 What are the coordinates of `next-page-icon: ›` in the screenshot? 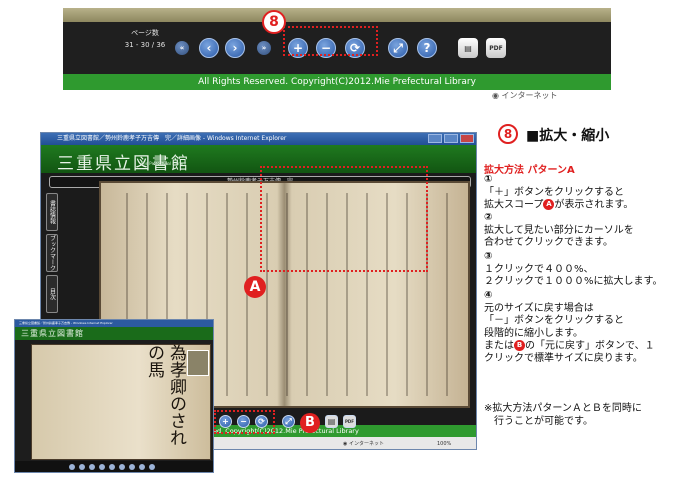 It's located at (235, 48).